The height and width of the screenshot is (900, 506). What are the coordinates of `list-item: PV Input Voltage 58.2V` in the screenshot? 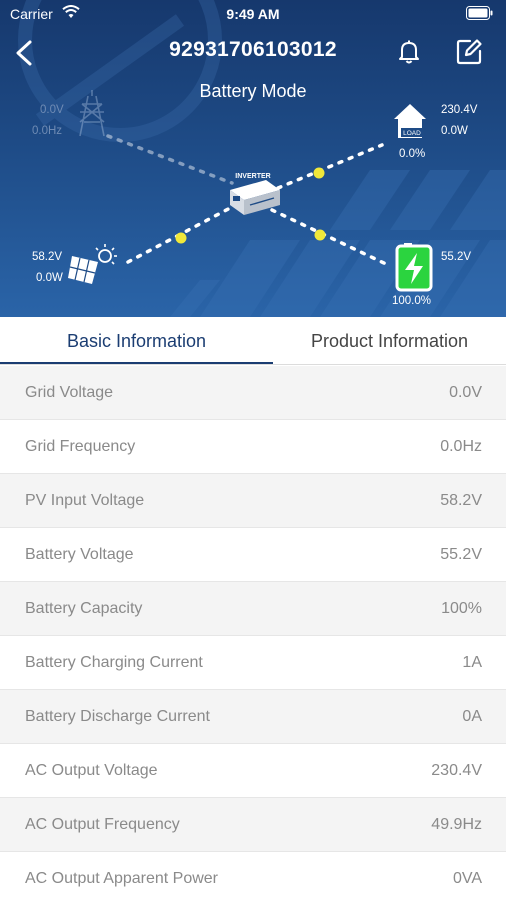 It's located at (253, 501).